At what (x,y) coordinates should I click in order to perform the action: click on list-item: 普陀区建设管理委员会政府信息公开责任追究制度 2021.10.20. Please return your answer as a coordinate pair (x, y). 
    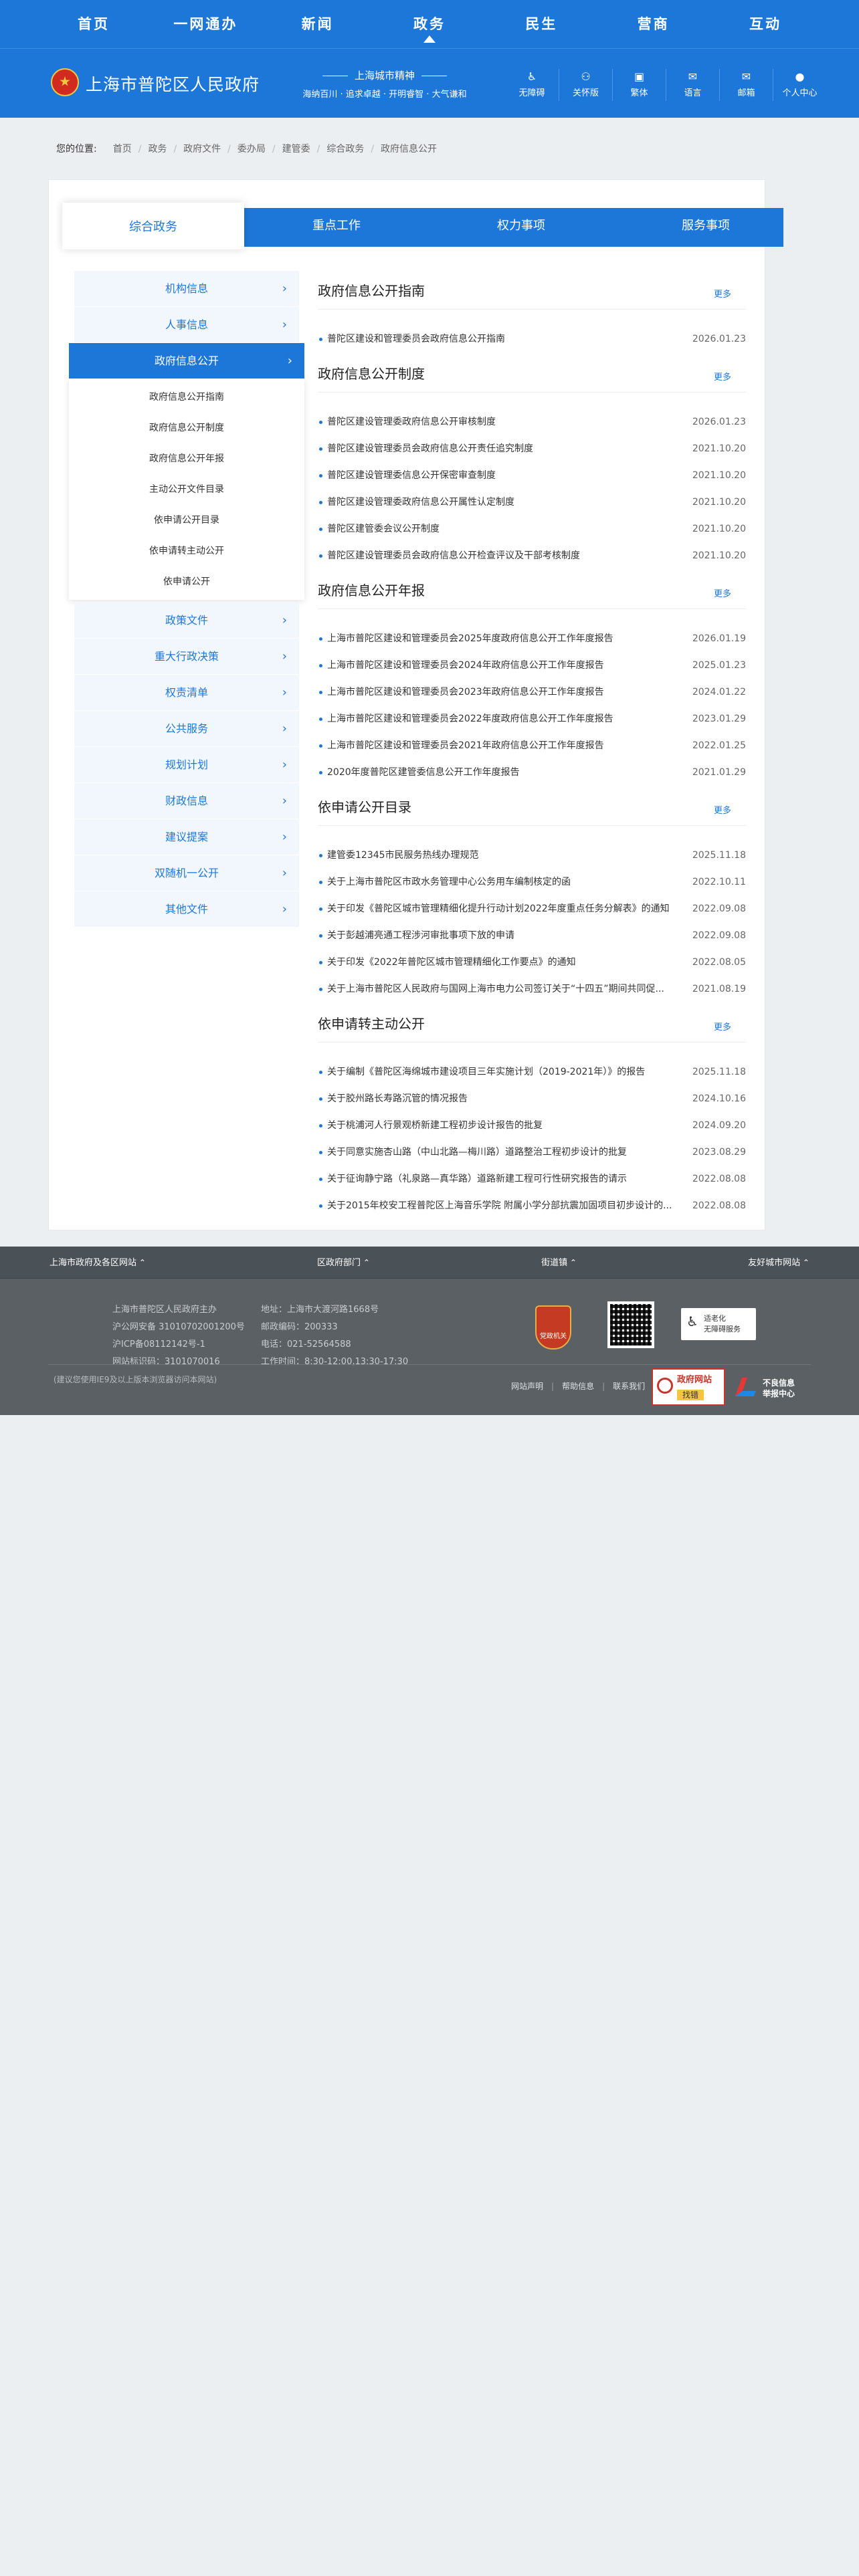
    Looking at the image, I should click on (532, 449).